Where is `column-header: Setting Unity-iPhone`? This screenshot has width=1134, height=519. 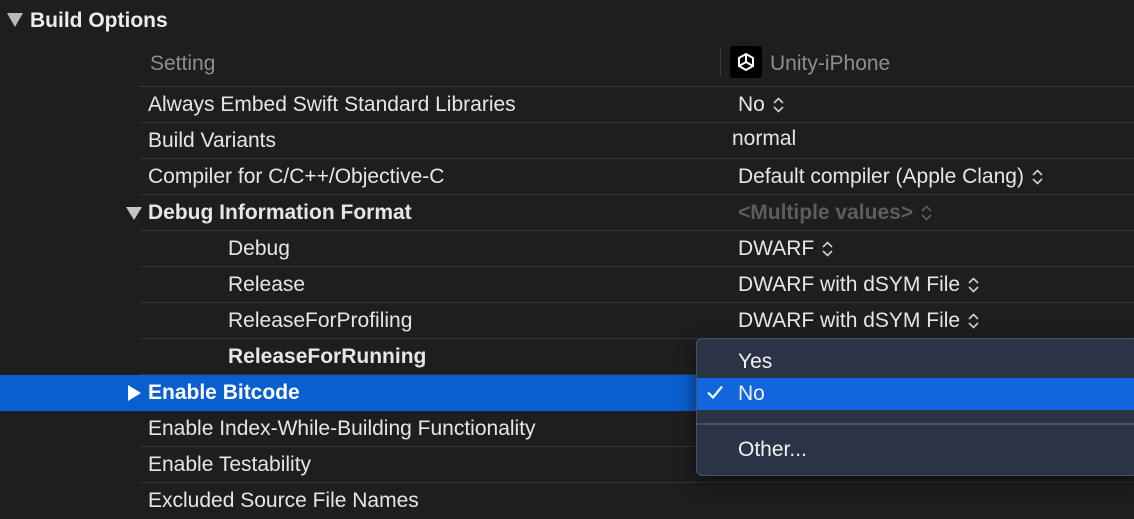 column-header: Setting Unity-iPhone is located at coordinates (637, 65).